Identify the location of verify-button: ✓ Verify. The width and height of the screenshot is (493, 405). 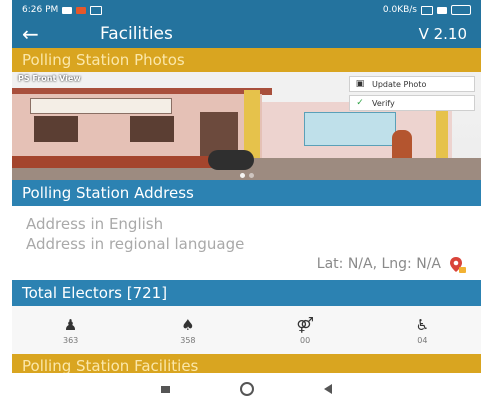
(412, 103).